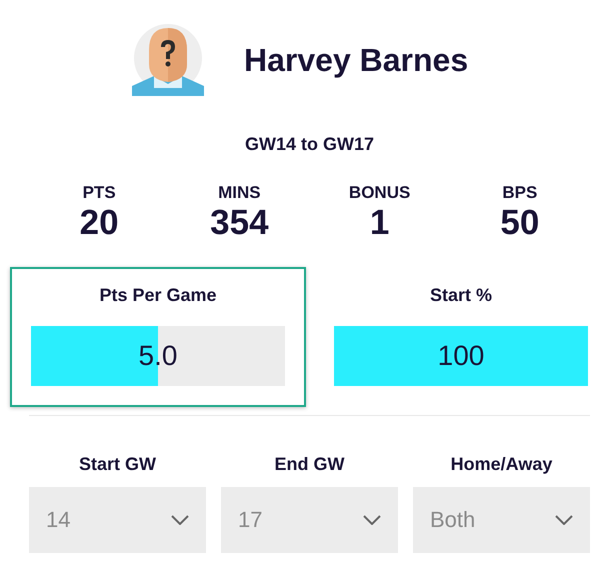  I want to click on meter-label: Start %, so click(461, 295).